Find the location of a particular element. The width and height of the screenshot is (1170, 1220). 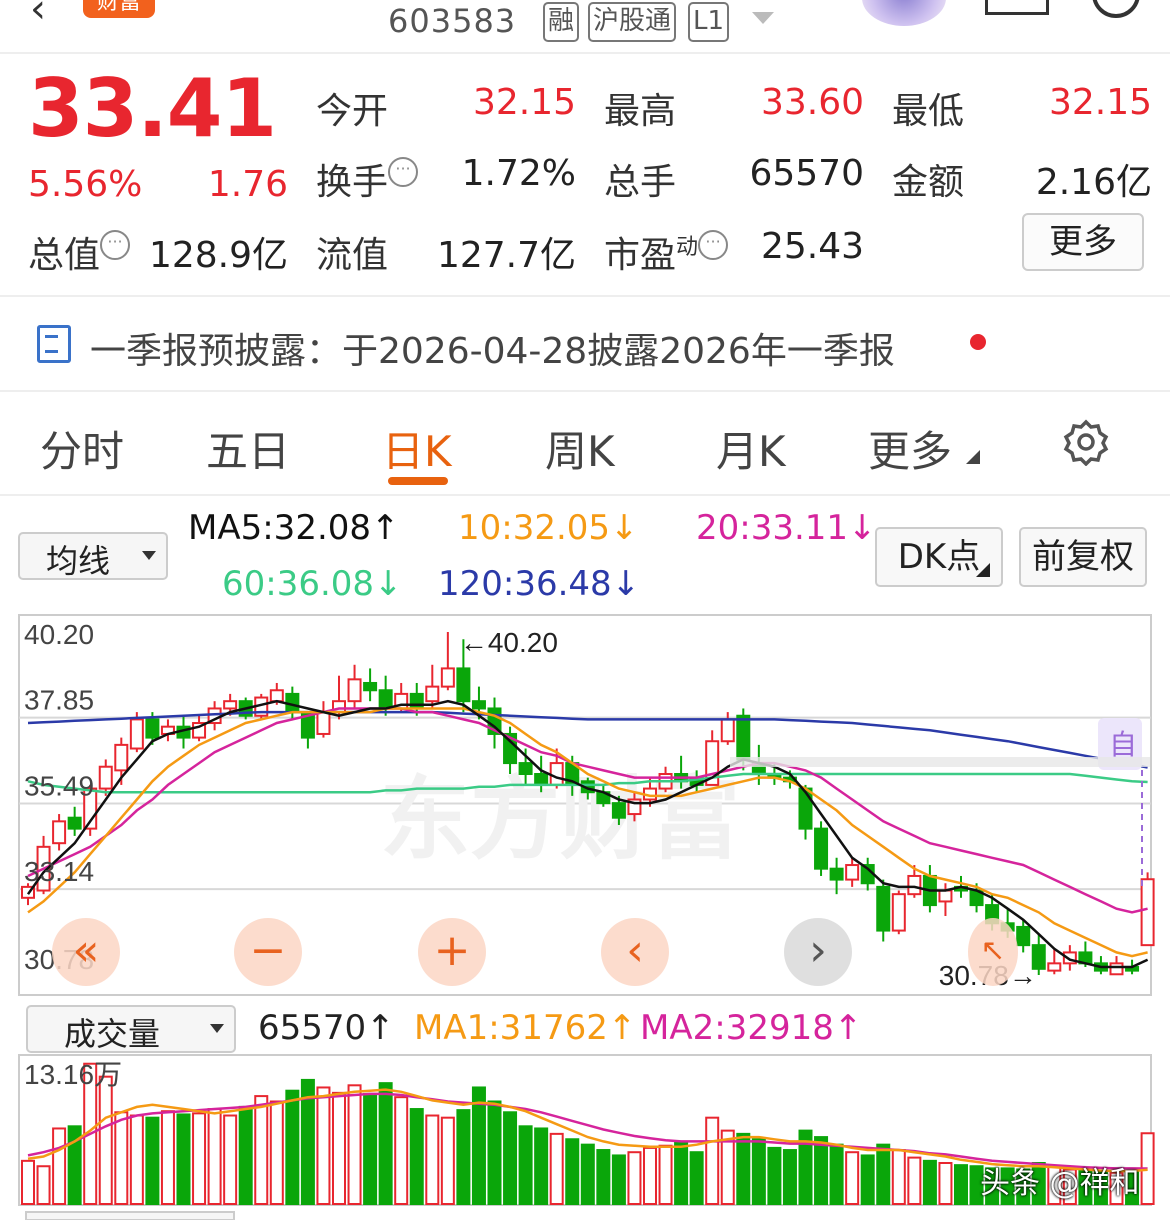

y-tick-label: 33.14 is located at coordinates (59, 871).